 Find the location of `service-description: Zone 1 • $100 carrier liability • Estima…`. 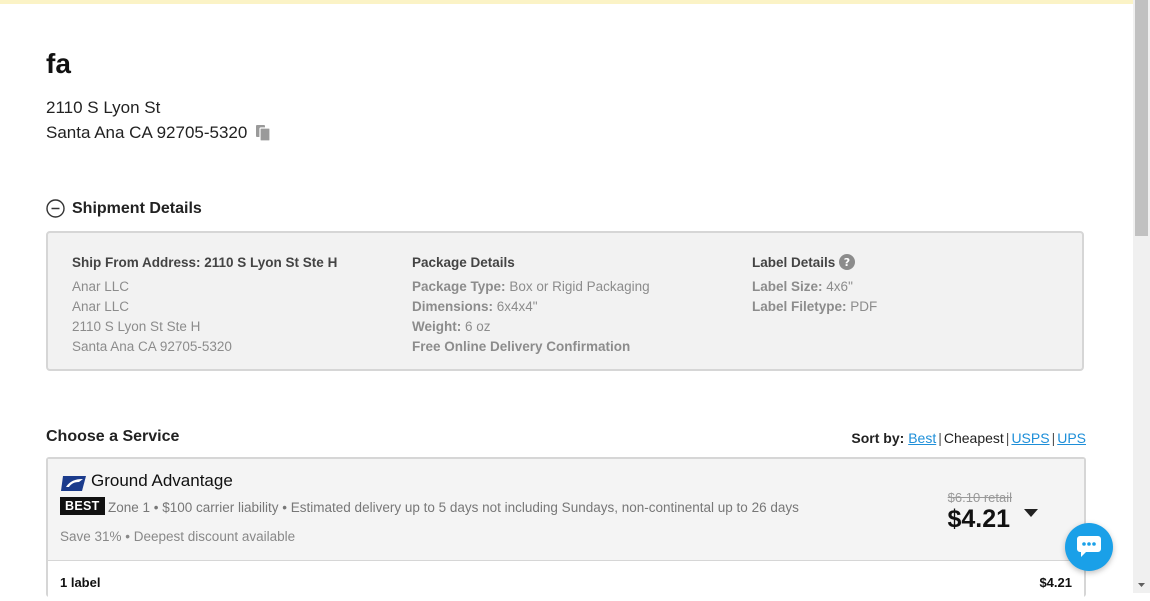

service-description: Zone 1 • $100 carrier liability • Estima… is located at coordinates (453, 507).